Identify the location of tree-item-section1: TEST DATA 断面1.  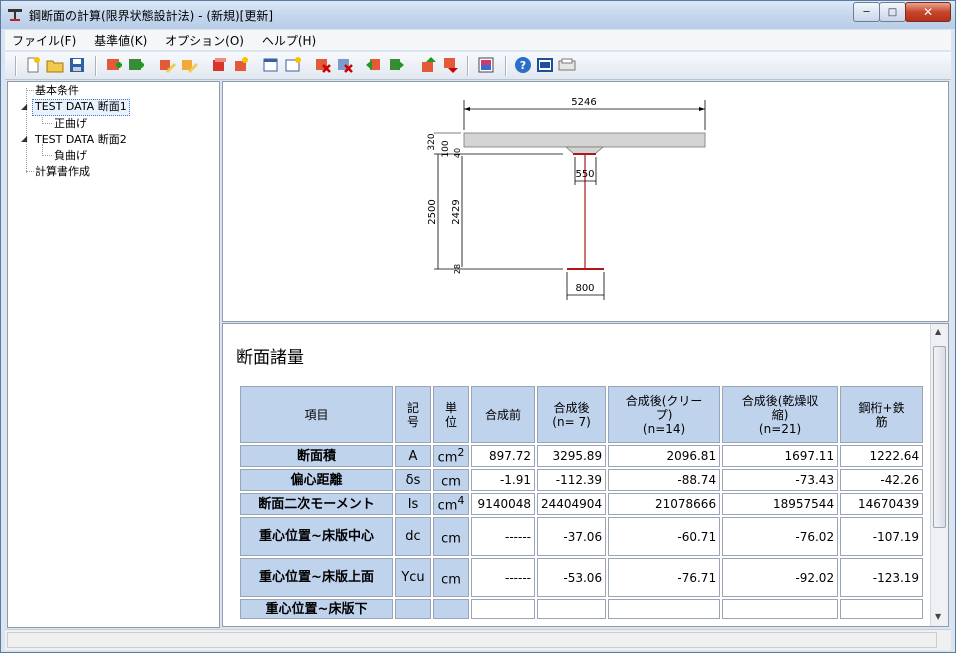
(81, 107).